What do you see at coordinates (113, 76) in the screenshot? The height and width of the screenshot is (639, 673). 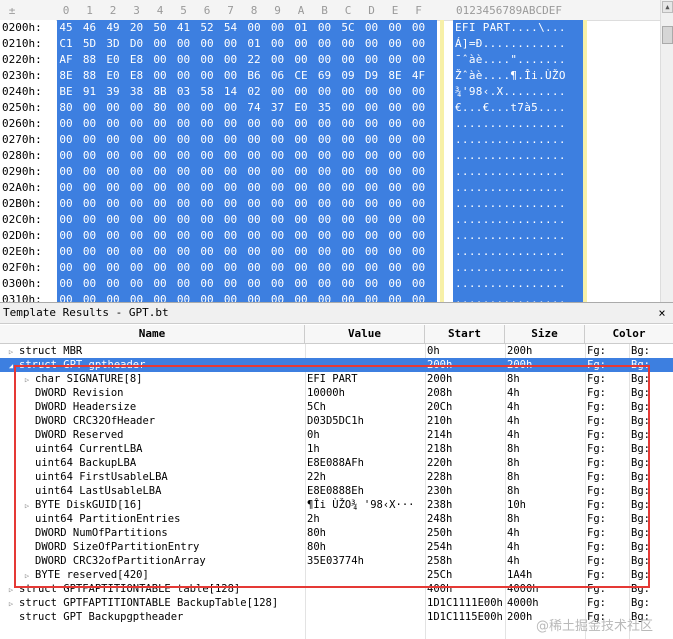 I see `hex-byte: E0` at bounding box center [113, 76].